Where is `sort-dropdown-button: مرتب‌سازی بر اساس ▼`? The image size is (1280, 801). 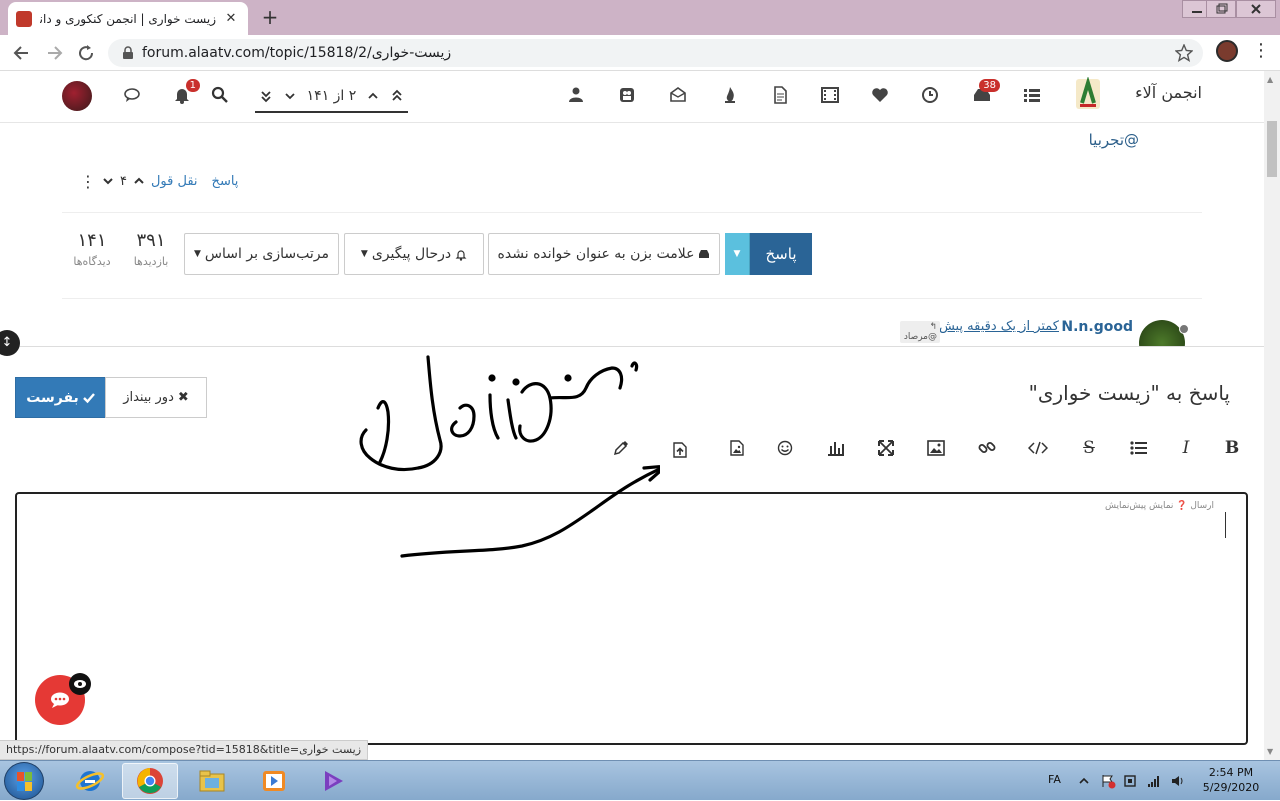
sort-dropdown-button: مرتب‌سازی بر اساس ▼ is located at coordinates (261, 254).